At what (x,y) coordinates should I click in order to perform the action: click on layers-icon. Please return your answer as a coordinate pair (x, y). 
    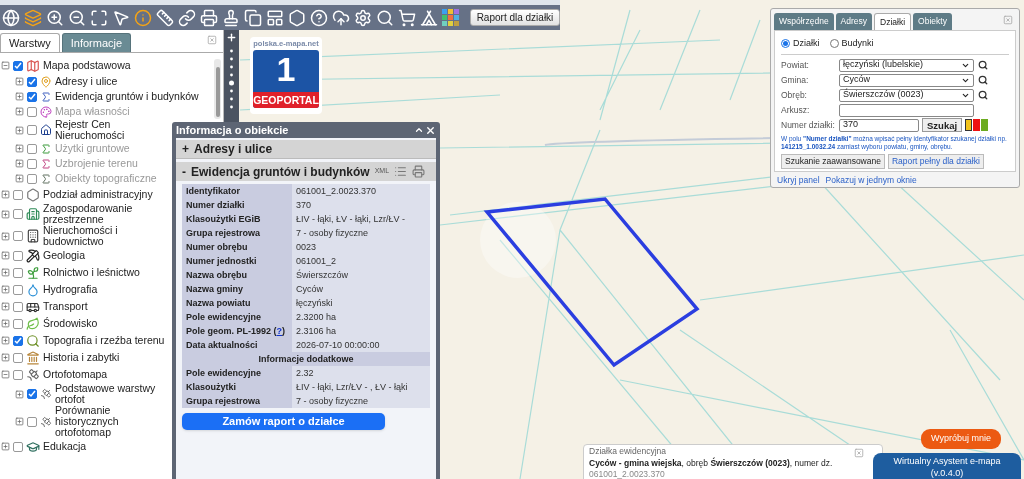
    Looking at the image, I should click on (33, 17).